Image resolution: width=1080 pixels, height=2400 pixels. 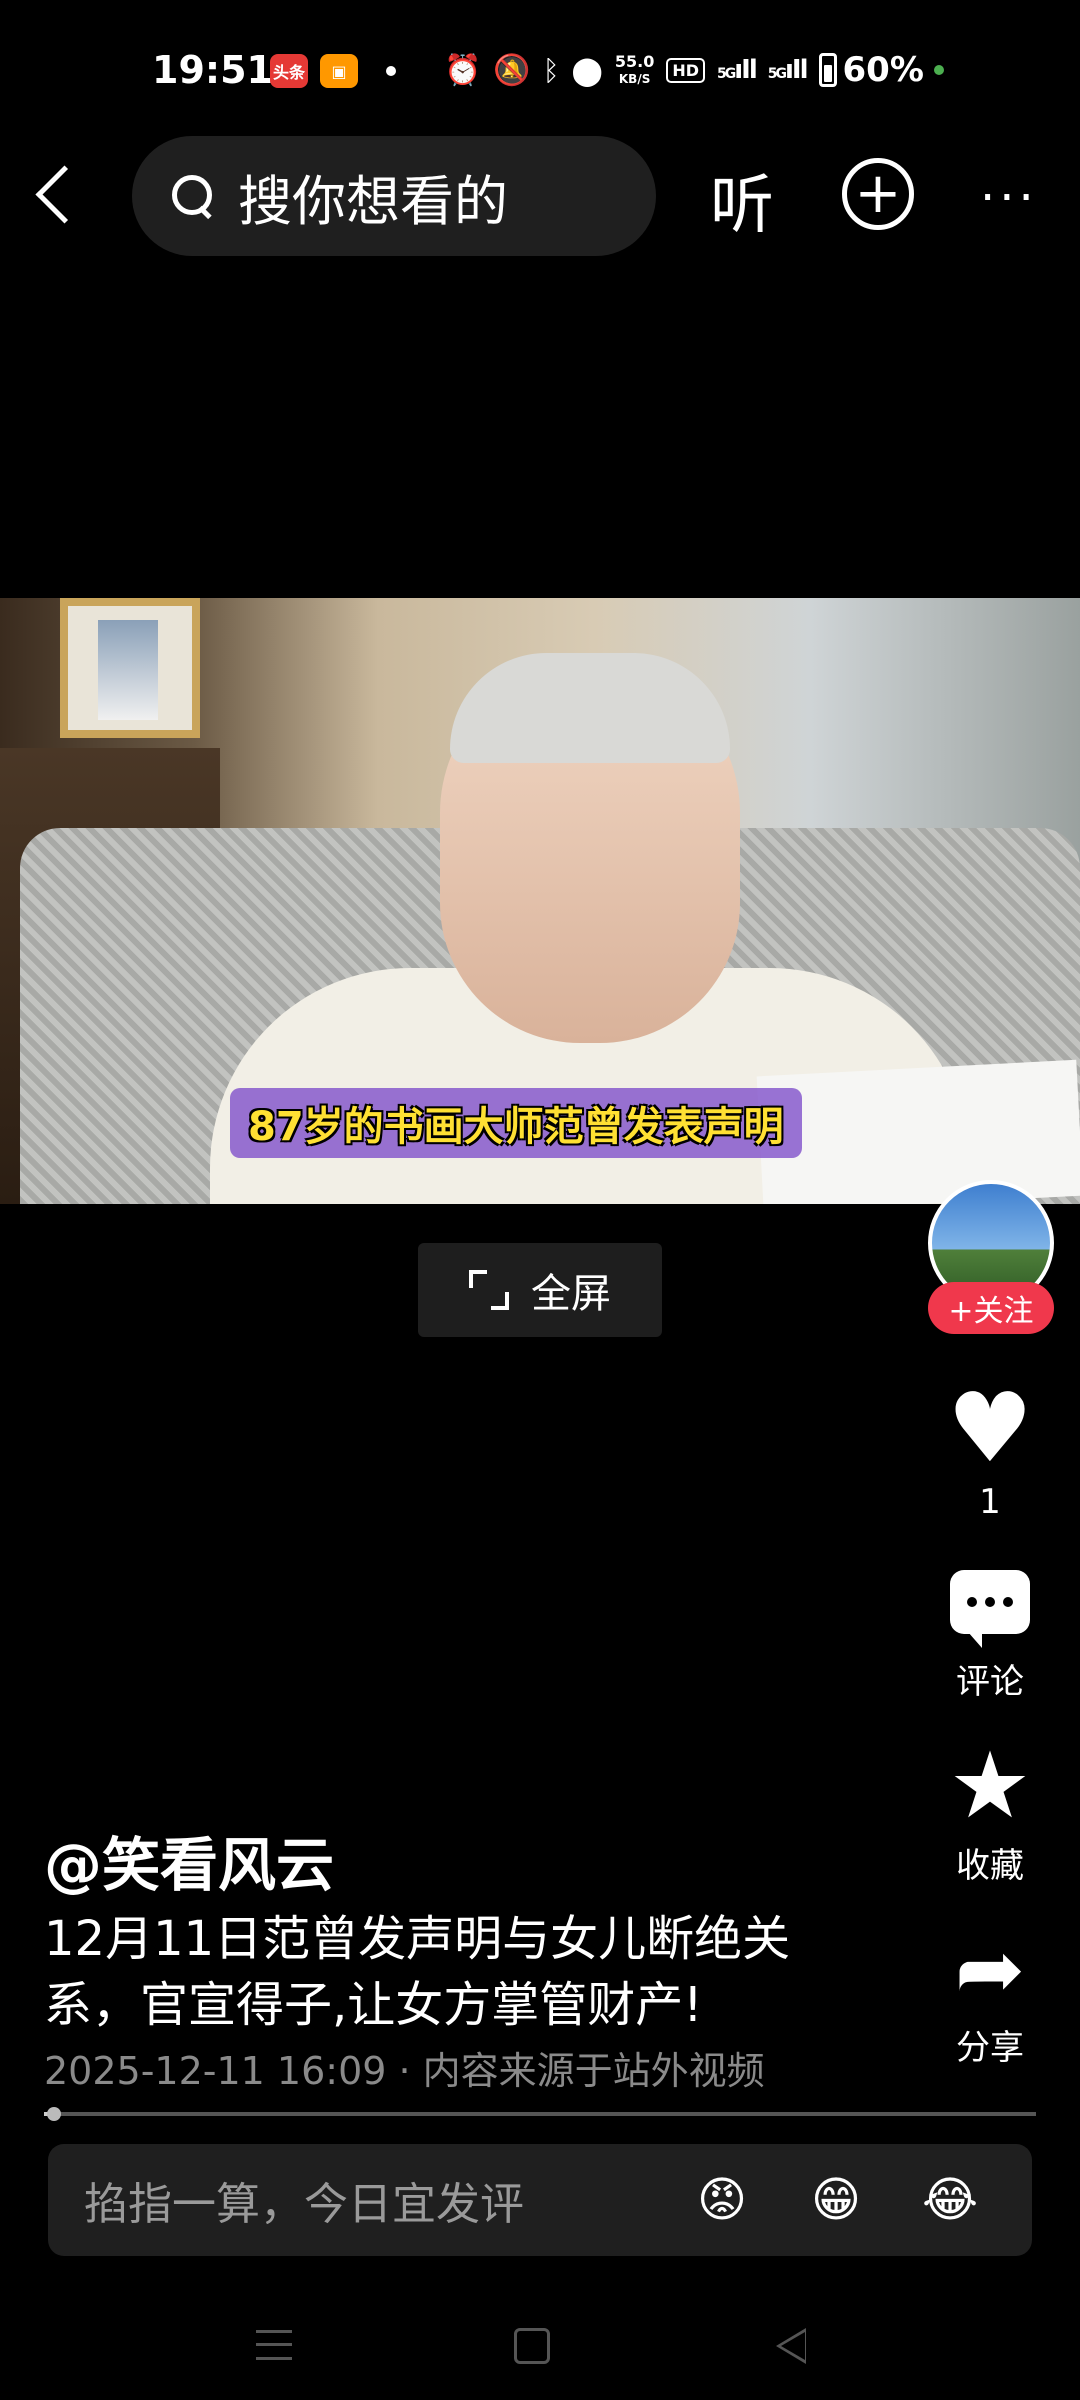 I want to click on comment-input: 掐指一算，今日宜发评 😡 😁 😂, so click(x=540, y=2200).